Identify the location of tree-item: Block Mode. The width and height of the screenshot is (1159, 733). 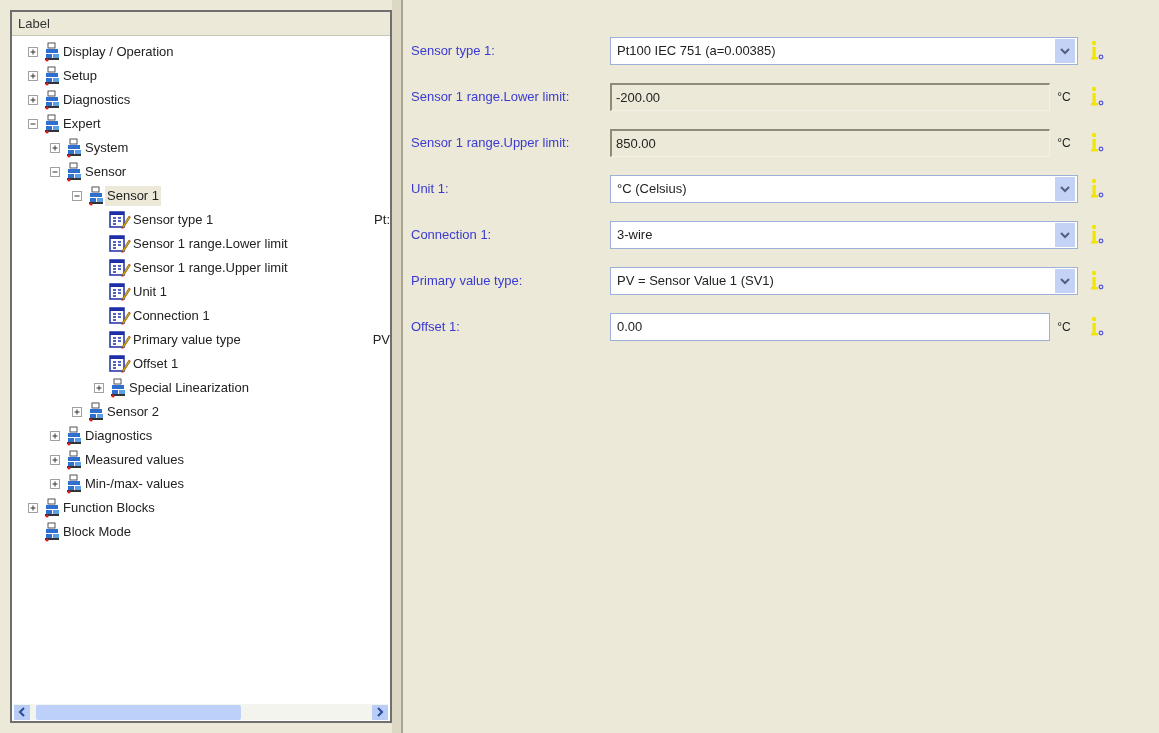
(97, 532).